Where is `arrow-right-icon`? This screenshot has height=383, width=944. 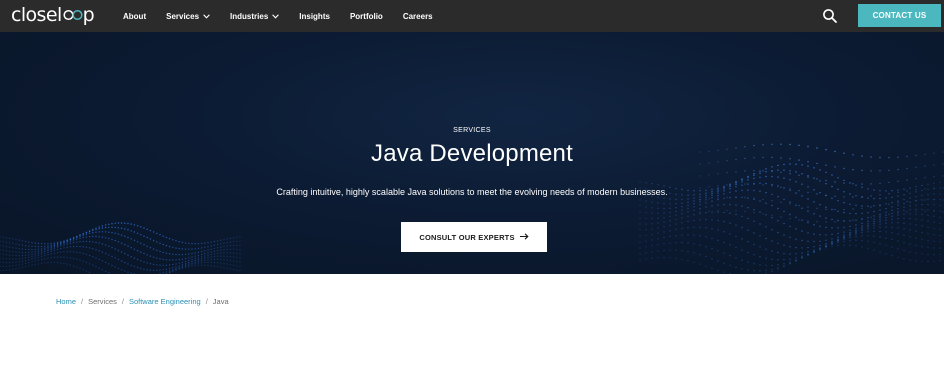 arrow-right-icon is located at coordinates (524, 237).